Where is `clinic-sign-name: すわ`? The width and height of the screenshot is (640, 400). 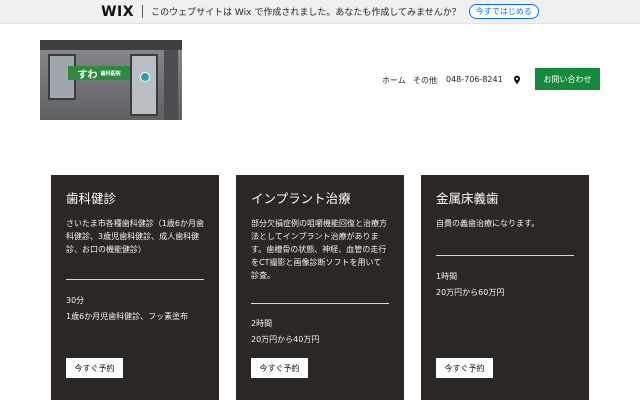 clinic-sign-name: すわ is located at coordinates (87, 75).